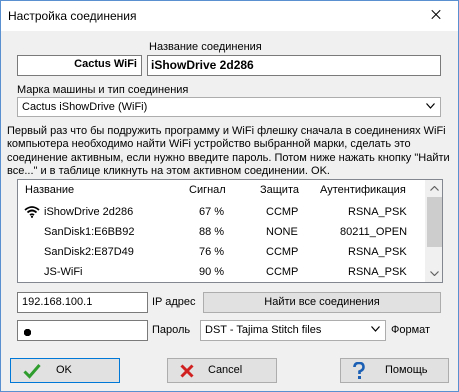 The width and height of the screenshot is (459, 392). What do you see at coordinates (63, 272) in the screenshot?
I see `network-name: JS-WiFi` at bounding box center [63, 272].